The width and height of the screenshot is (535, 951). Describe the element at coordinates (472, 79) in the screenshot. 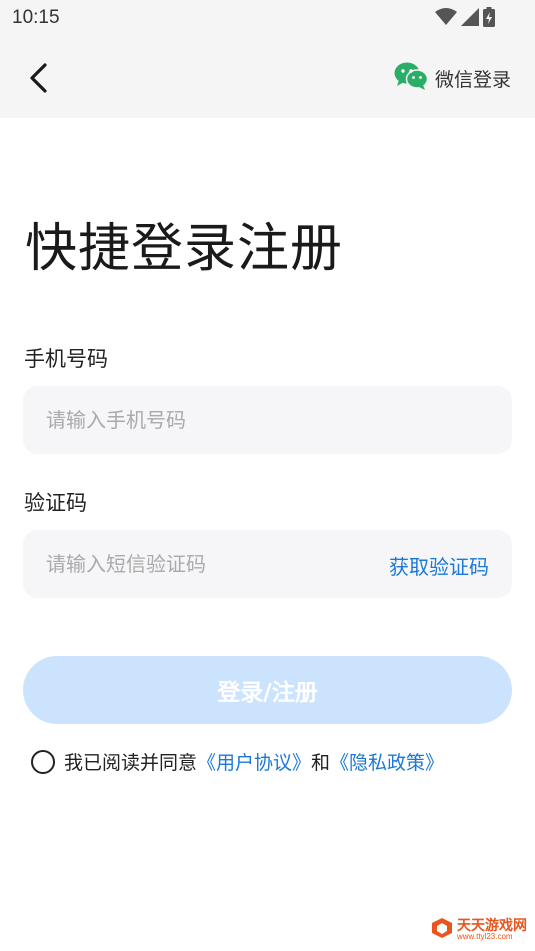

I see `wechat-login-label: 微信登录` at that location.